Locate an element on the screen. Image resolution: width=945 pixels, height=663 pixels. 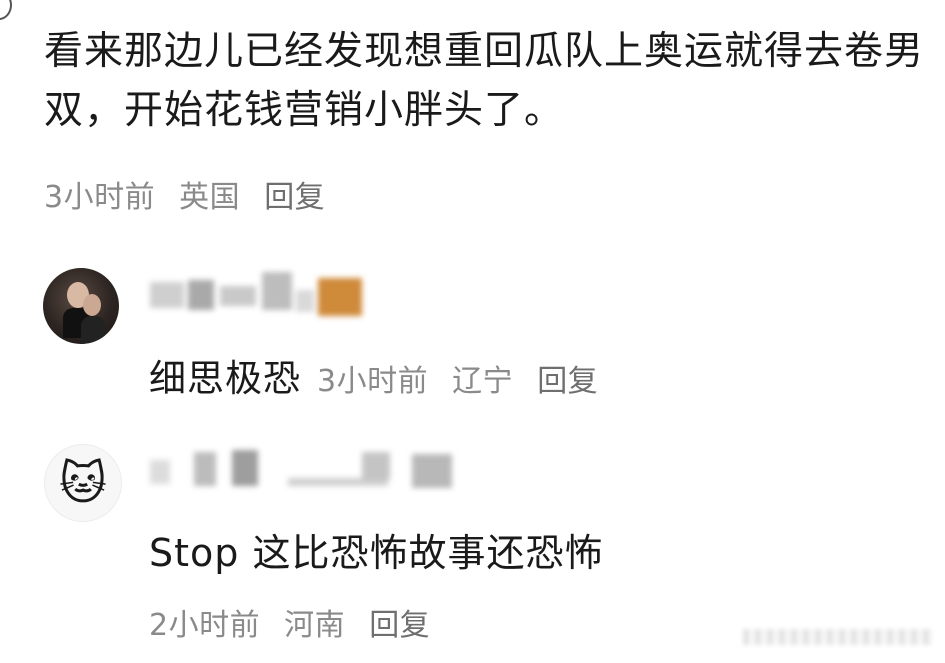
reply-location: 辽宁 is located at coordinates (483, 381).